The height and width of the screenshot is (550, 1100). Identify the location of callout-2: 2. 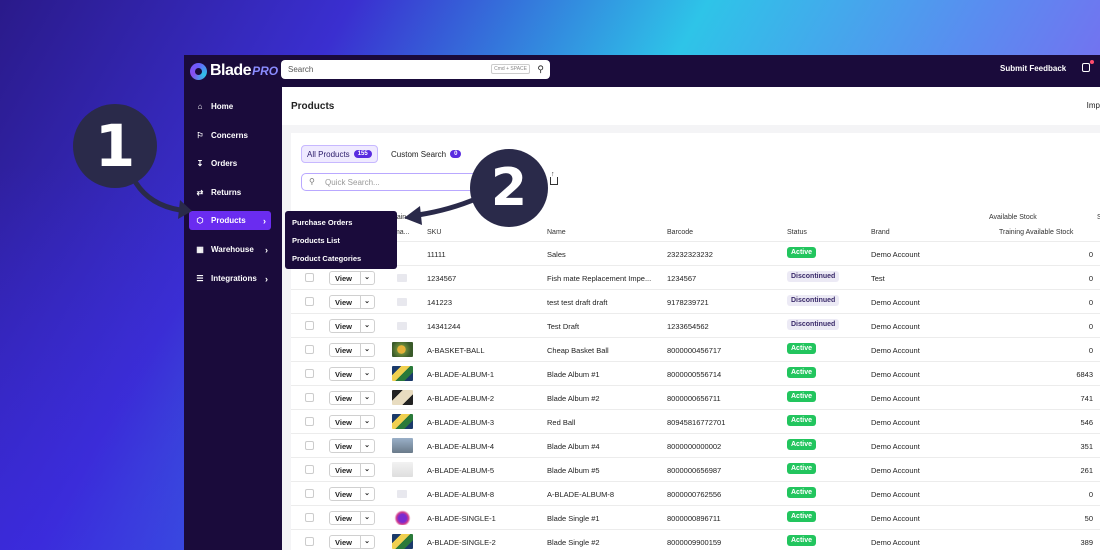
(509, 188).